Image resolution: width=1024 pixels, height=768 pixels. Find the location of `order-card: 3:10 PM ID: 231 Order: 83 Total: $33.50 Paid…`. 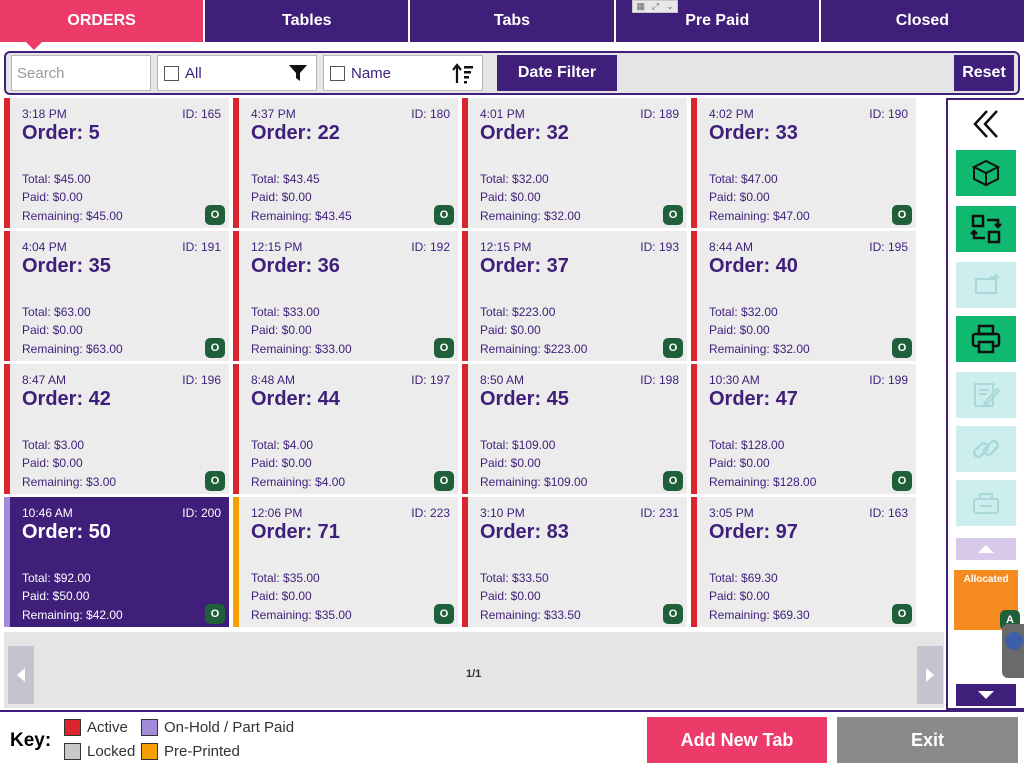

order-card: 3:10 PM ID: 231 Order: 83 Total: $33.50 Paid… is located at coordinates (574, 562).